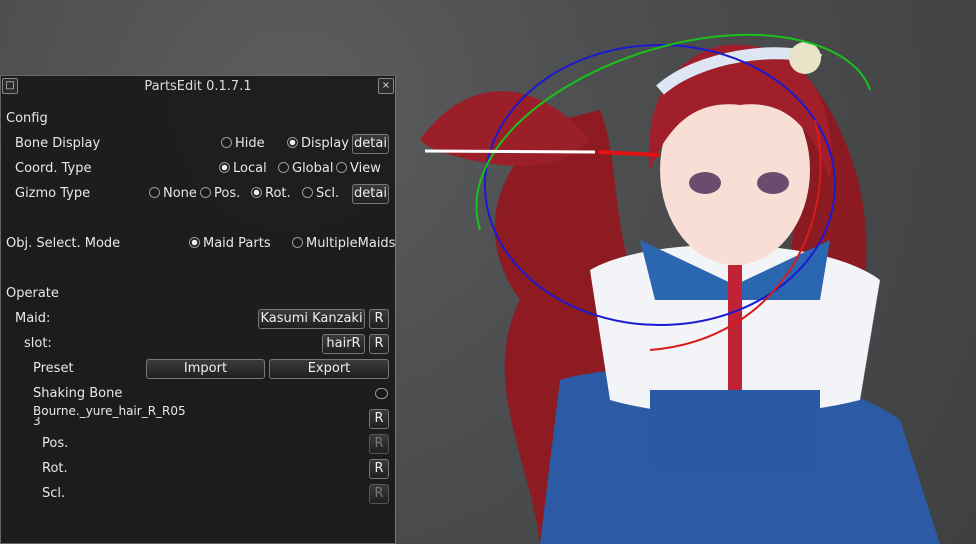 Image resolution: width=976 pixels, height=544 pixels. What do you see at coordinates (379, 344) in the screenshot?
I see `slot-reset-button: R` at bounding box center [379, 344].